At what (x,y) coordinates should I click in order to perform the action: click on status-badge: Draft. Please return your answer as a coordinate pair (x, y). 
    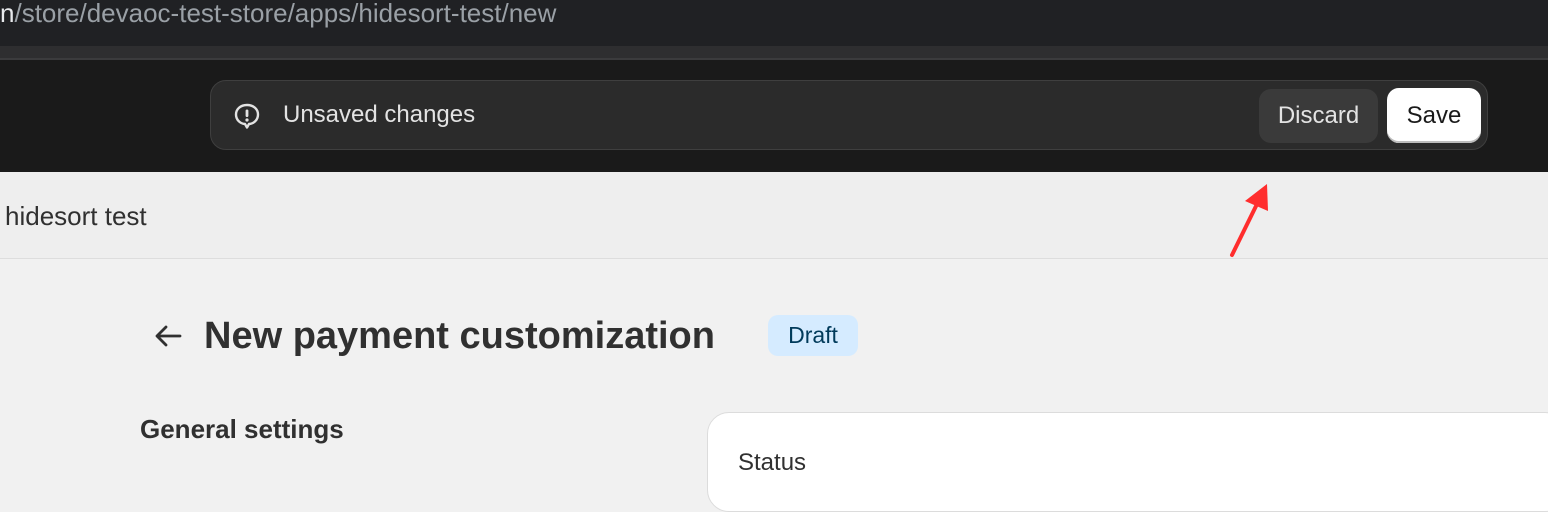
    Looking at the image, I should click on (813, 335).